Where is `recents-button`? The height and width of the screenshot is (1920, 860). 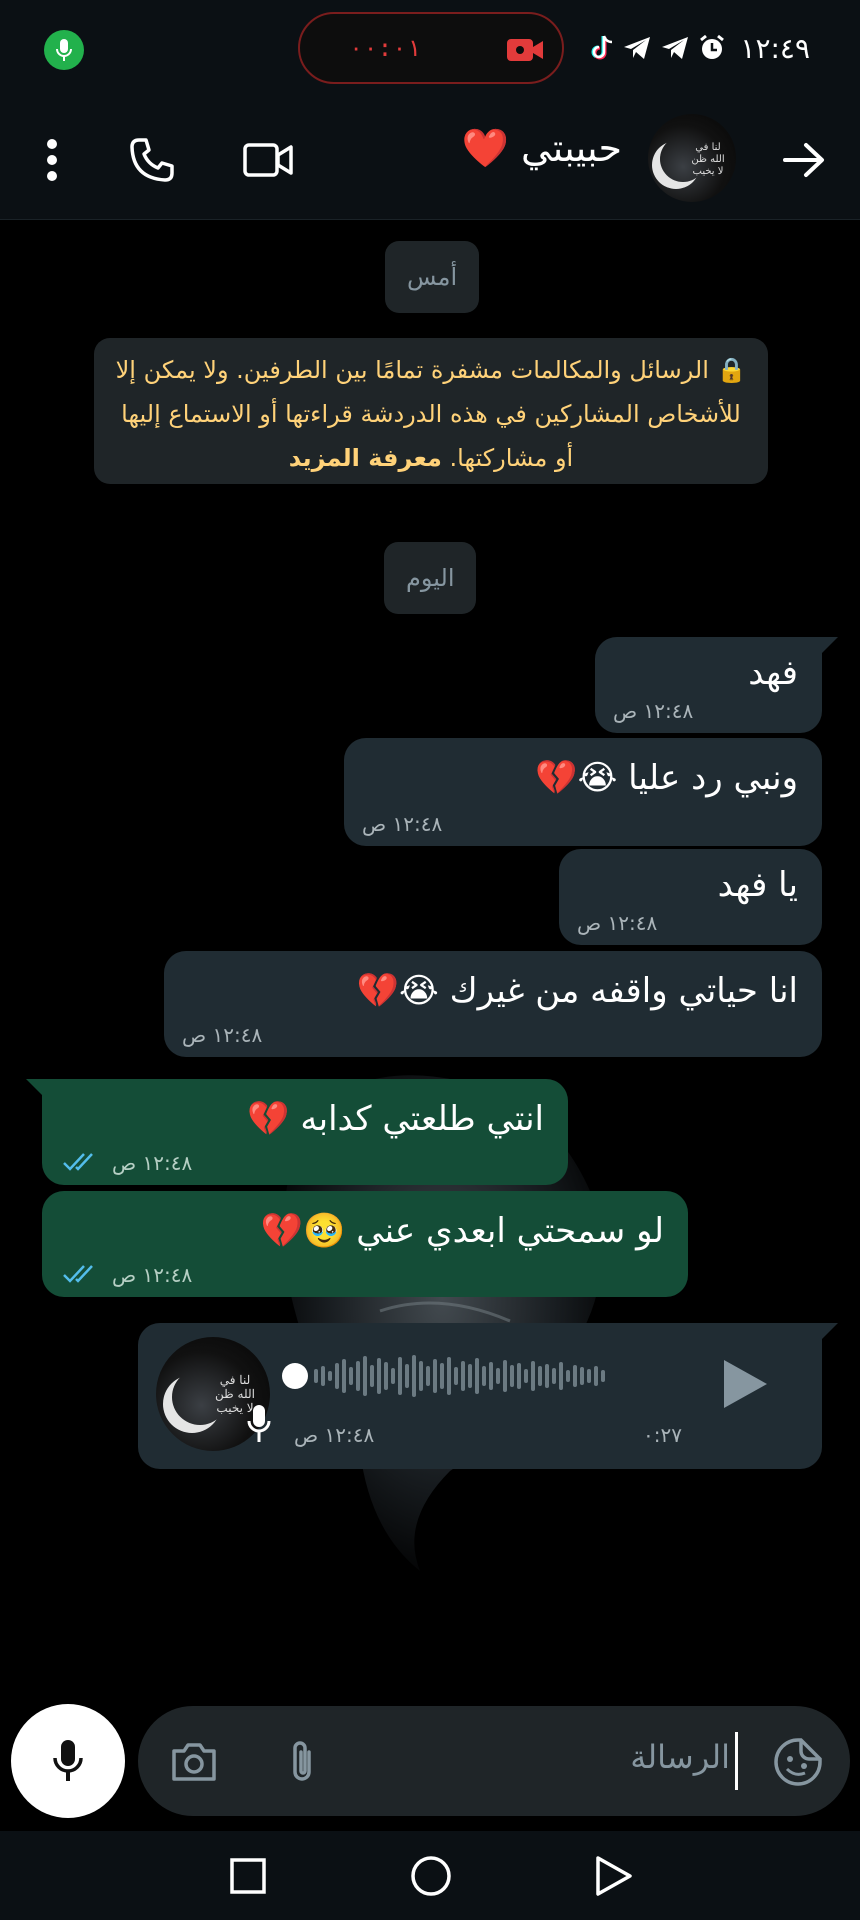 recents-button is located at coordinates (248, 1876).